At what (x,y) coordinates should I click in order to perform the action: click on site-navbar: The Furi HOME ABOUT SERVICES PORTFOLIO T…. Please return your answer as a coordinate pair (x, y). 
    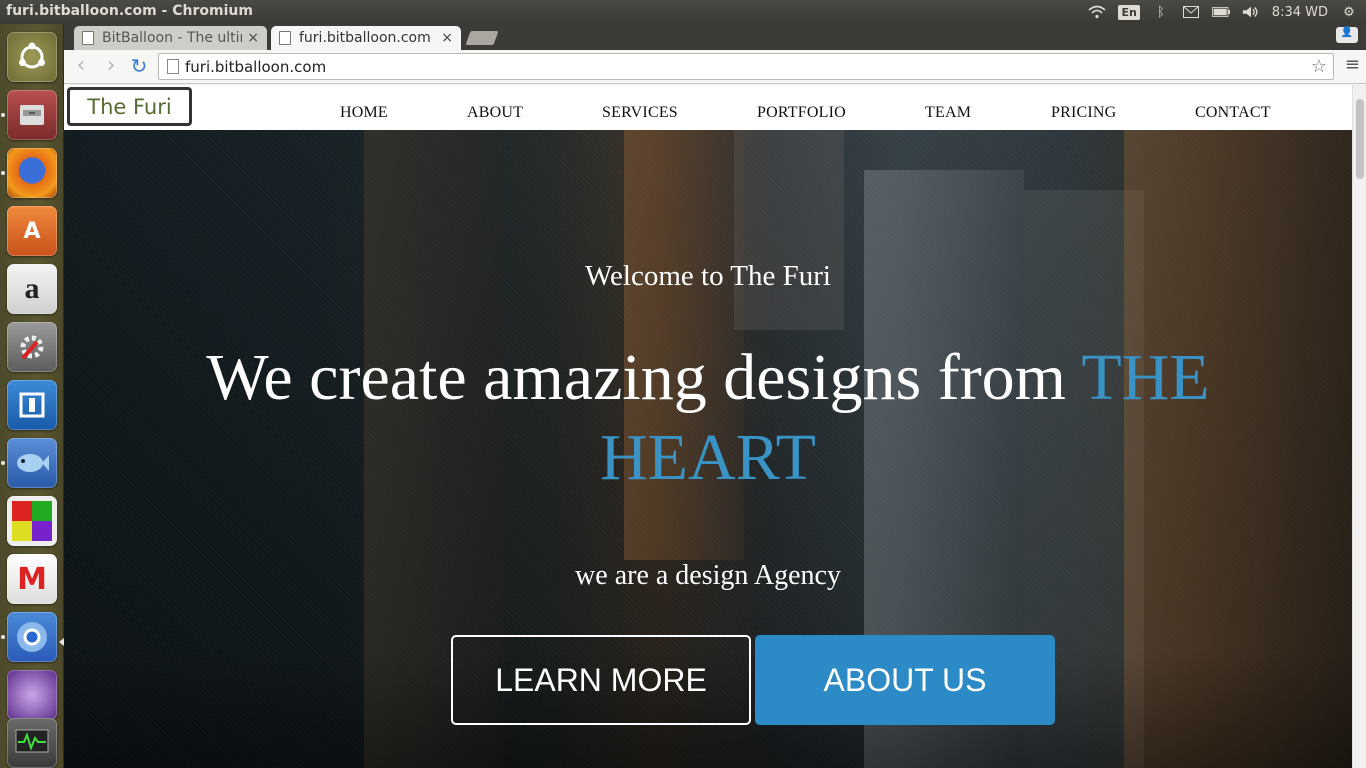
    Looking at the image, I should click on (708, 107).